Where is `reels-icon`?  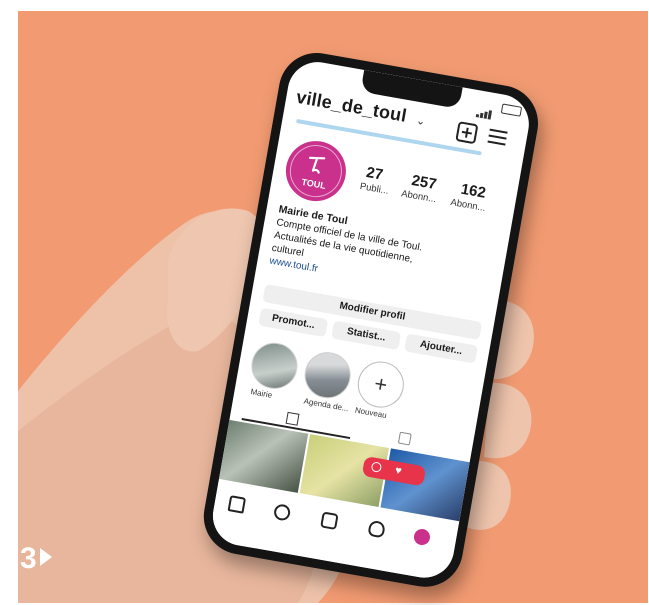
reels-icon is located at coordinates (329, 521).